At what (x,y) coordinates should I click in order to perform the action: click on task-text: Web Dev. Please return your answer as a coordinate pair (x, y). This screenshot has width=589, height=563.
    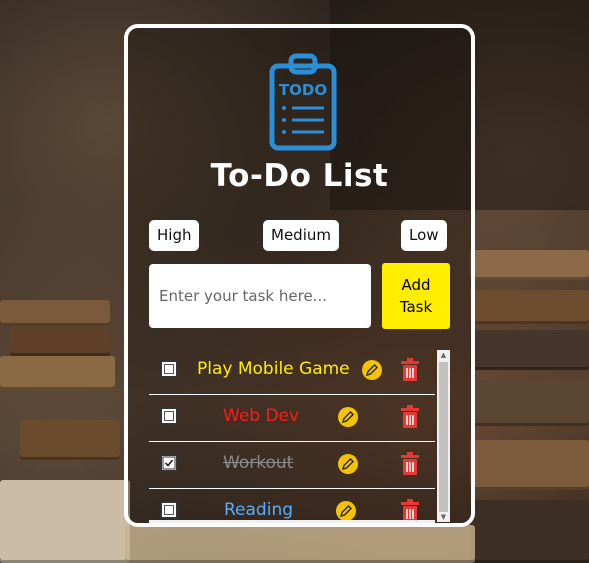
    Looking at the image, I should click on (261, 416).